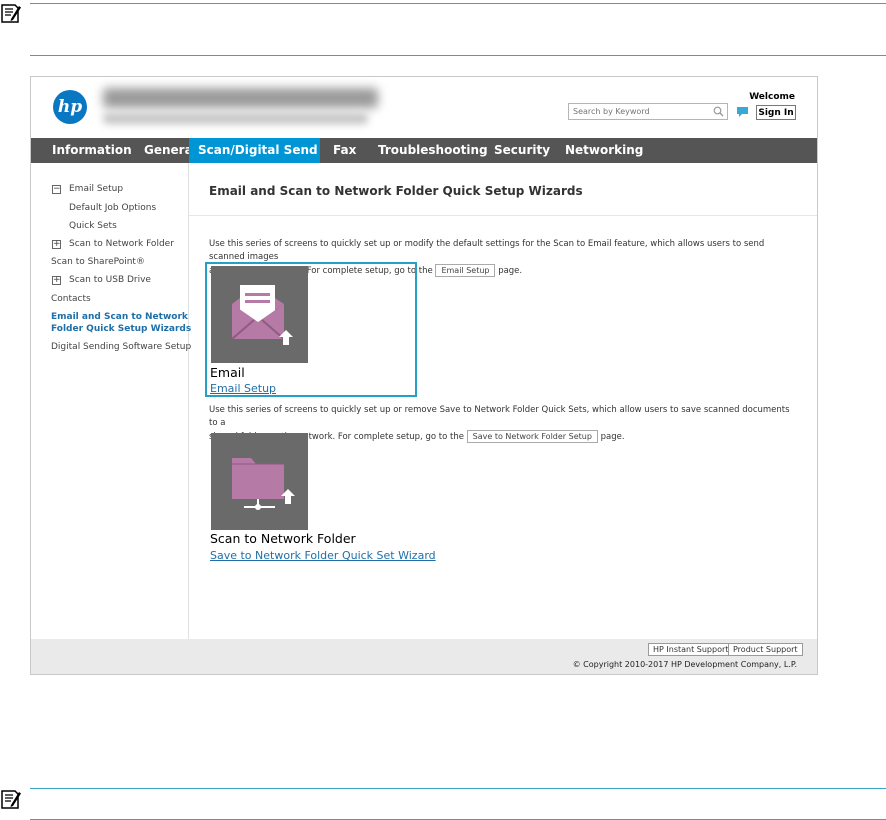 The width and height of the screenshot is (886, 820). Describe the element at coordinates (642, 111) in the screenshot. I see `search-input` at that location.